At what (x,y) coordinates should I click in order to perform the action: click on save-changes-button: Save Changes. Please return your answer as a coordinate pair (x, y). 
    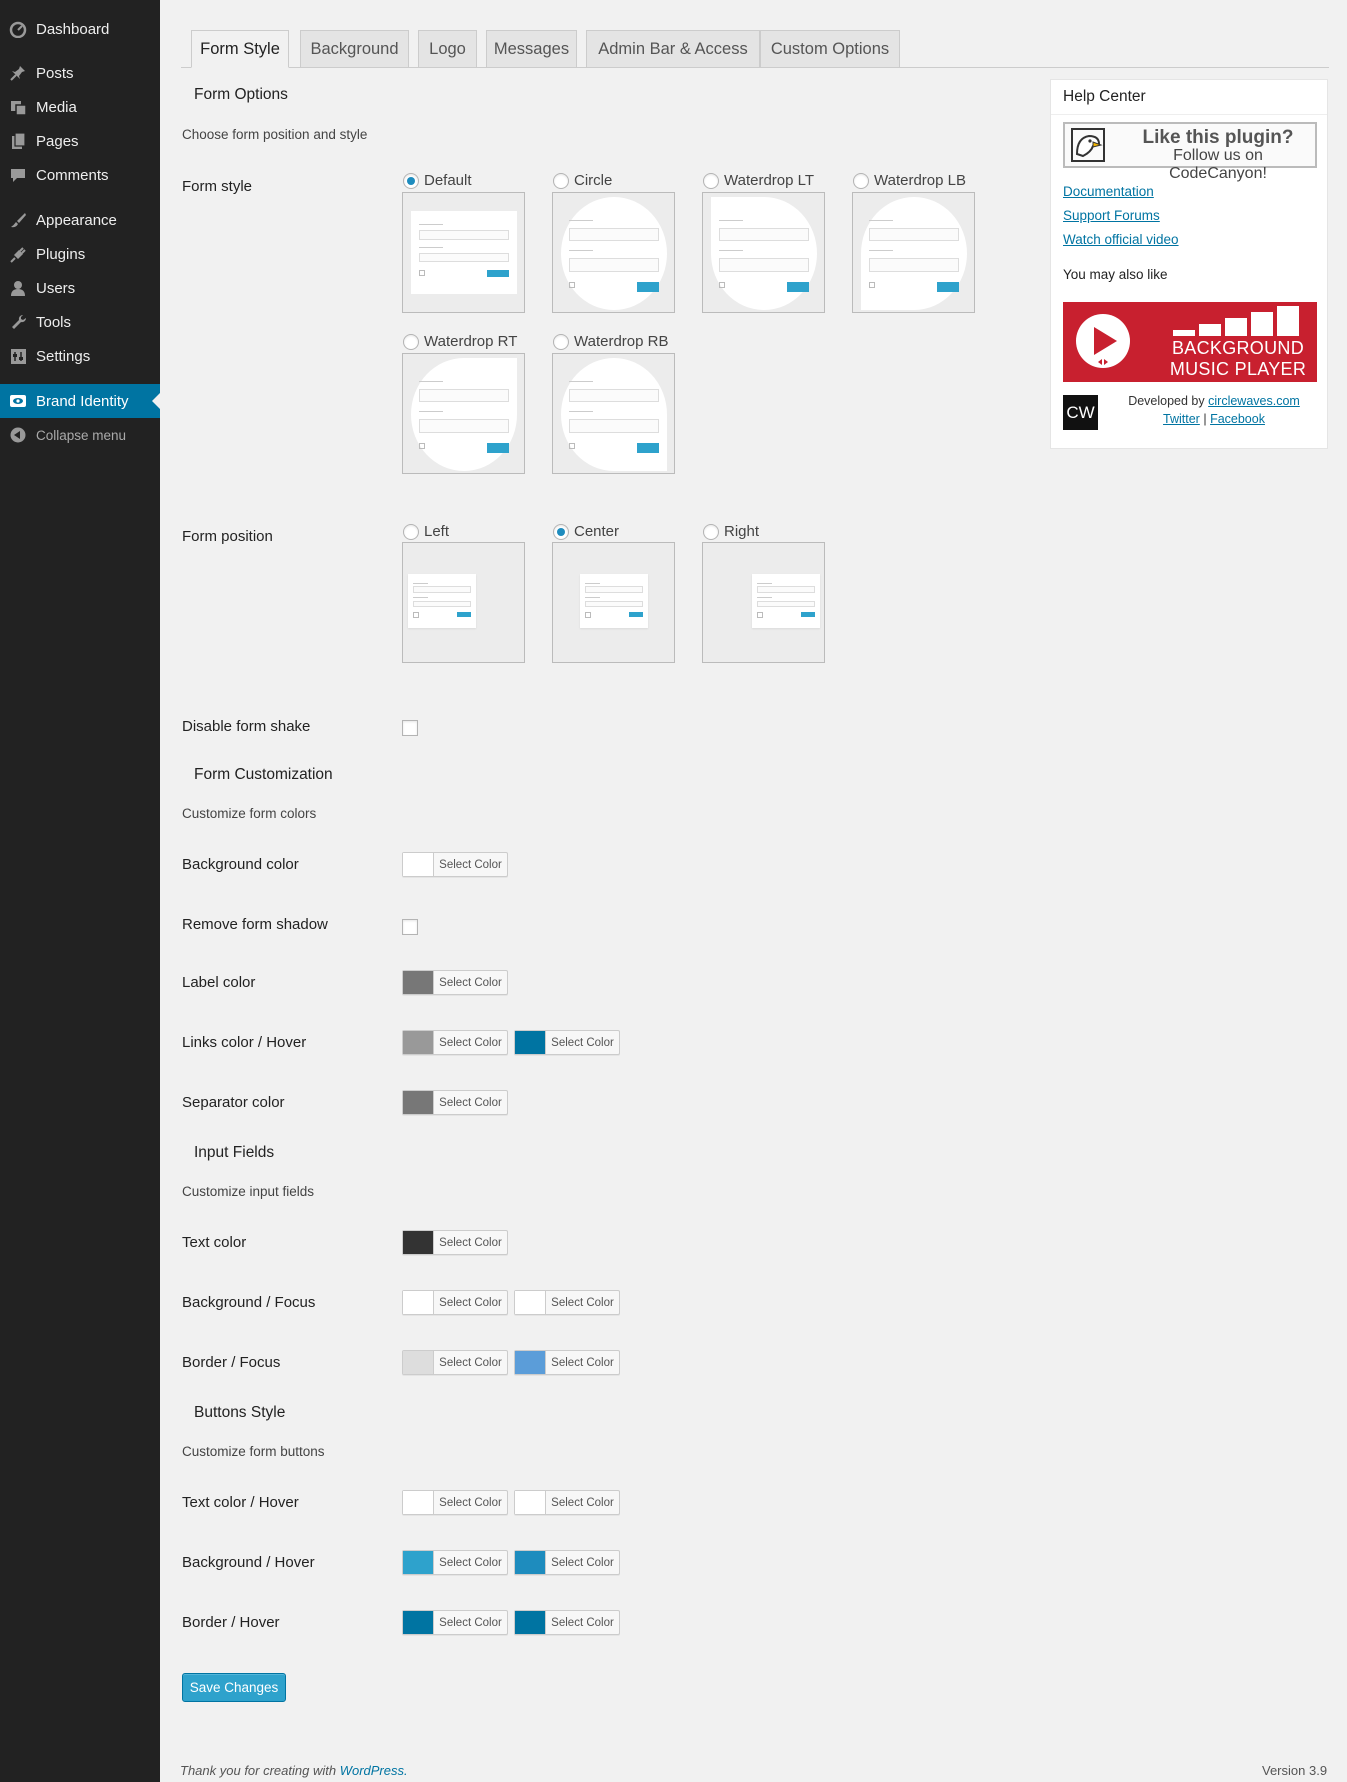
    Looking at the image, I should click on (234, 1687).